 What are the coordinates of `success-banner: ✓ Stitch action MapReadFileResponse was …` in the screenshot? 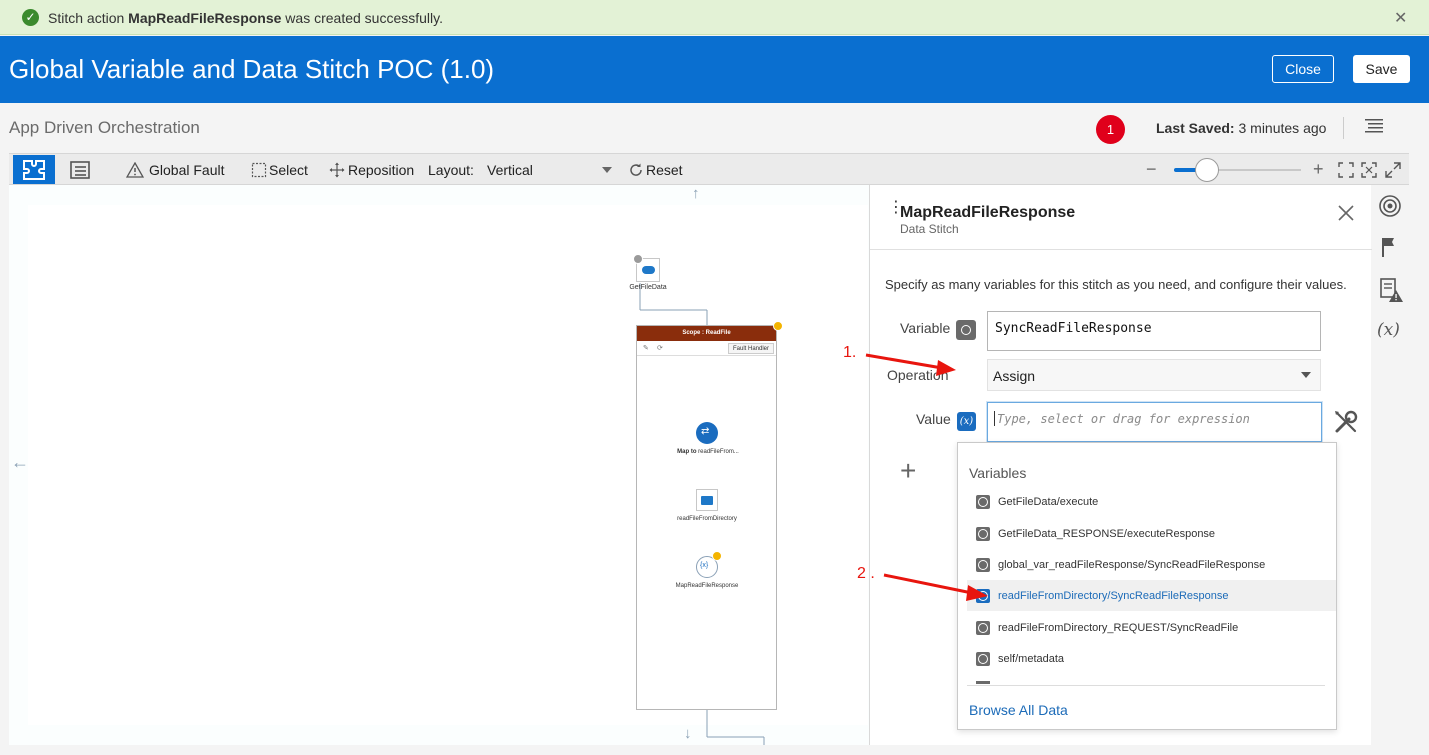 It's located at (714, 17).